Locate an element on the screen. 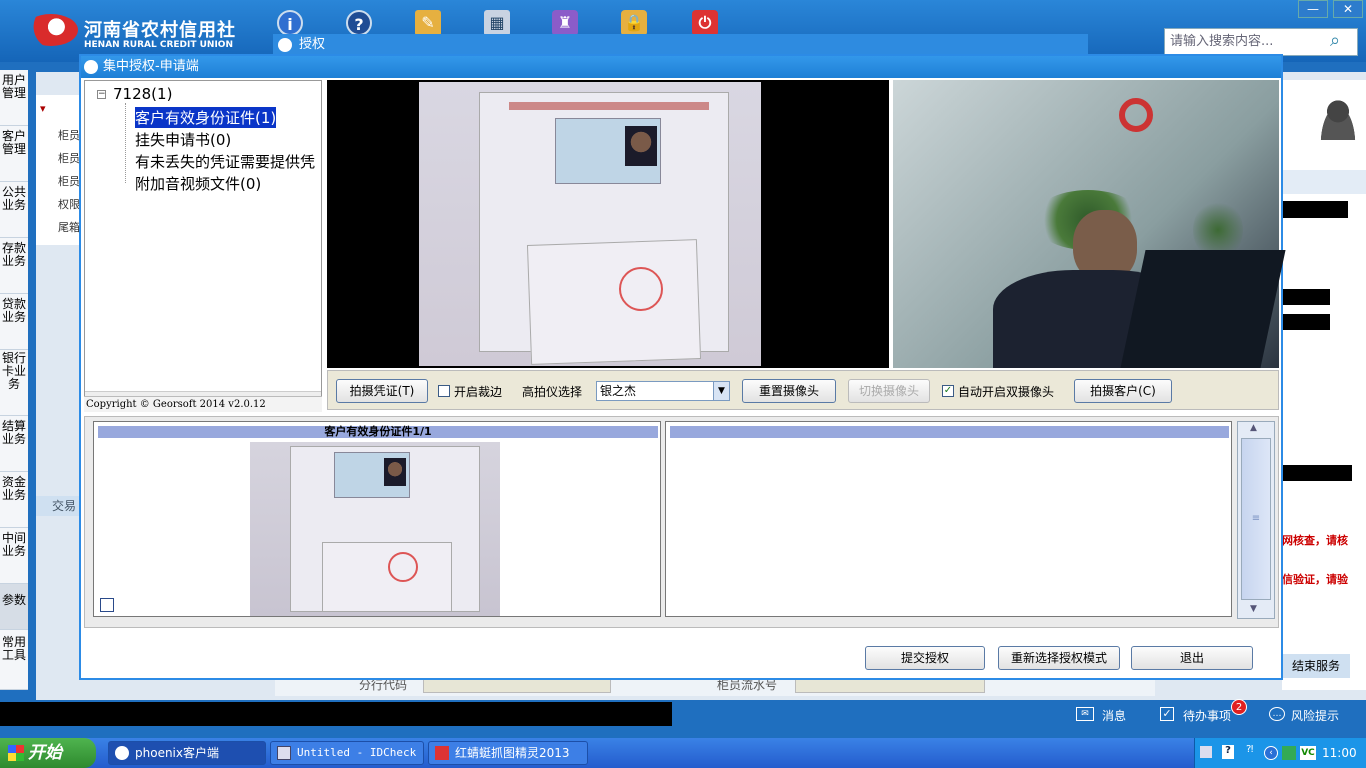  task-label: Untitled - IDCheck is located at coordinates (357, 752).